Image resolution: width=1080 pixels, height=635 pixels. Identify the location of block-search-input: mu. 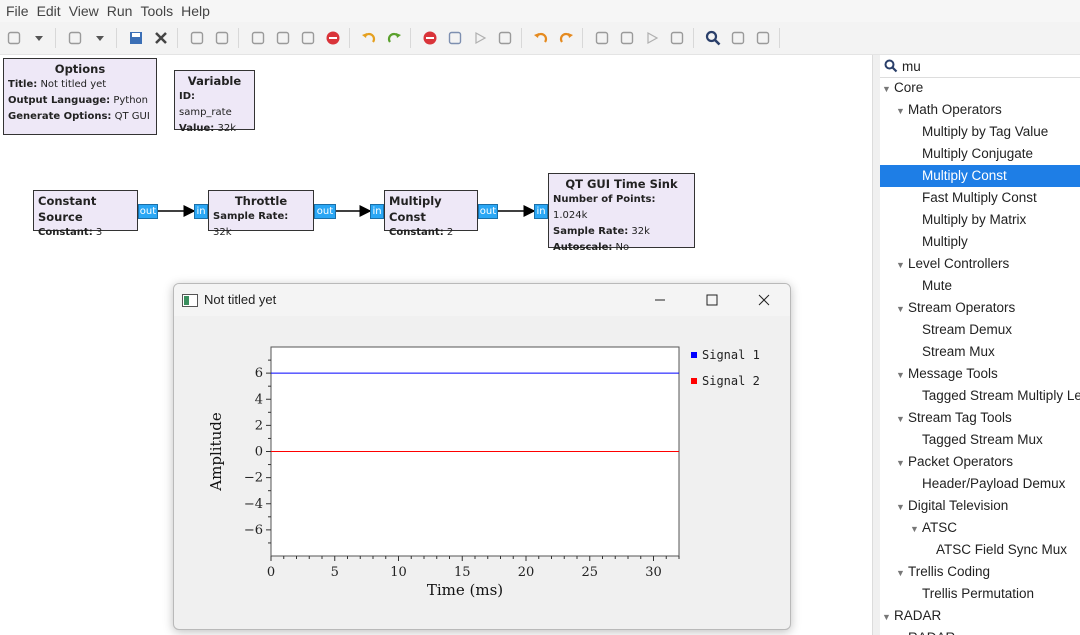
(911, 66).